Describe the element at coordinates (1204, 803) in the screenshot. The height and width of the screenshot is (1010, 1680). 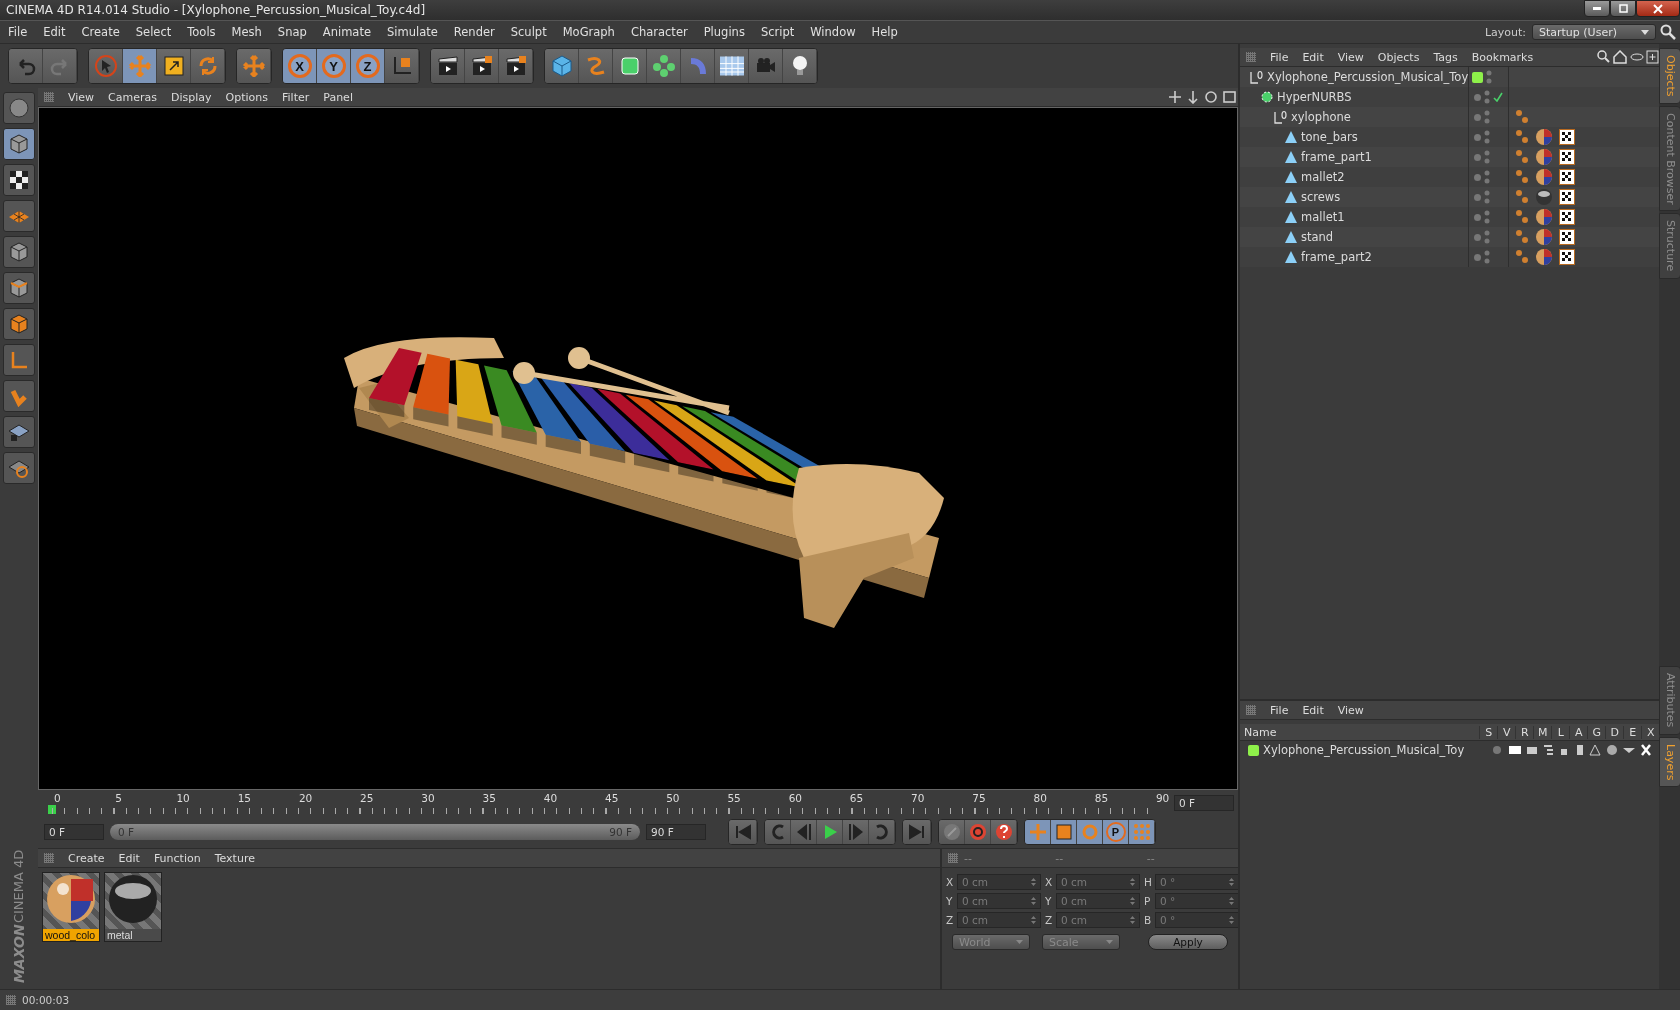
I see `current-frame-field: 0 F` at that location.